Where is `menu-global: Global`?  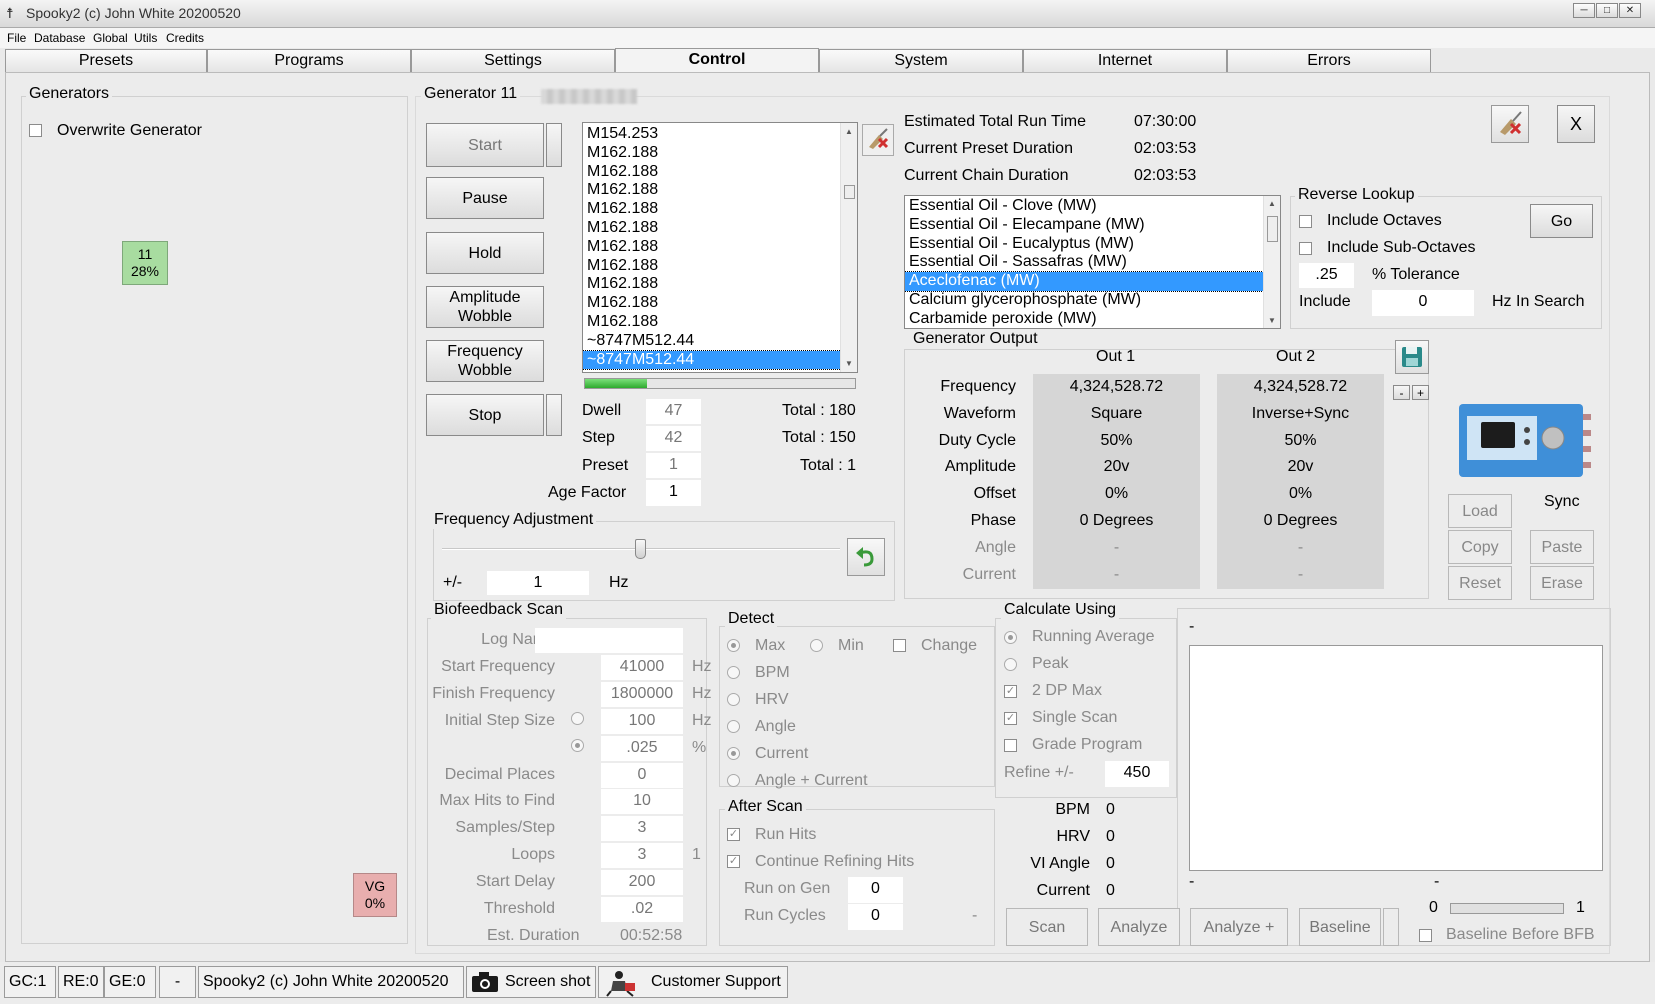
menu-global: Global is located at coordinates (110, 38).